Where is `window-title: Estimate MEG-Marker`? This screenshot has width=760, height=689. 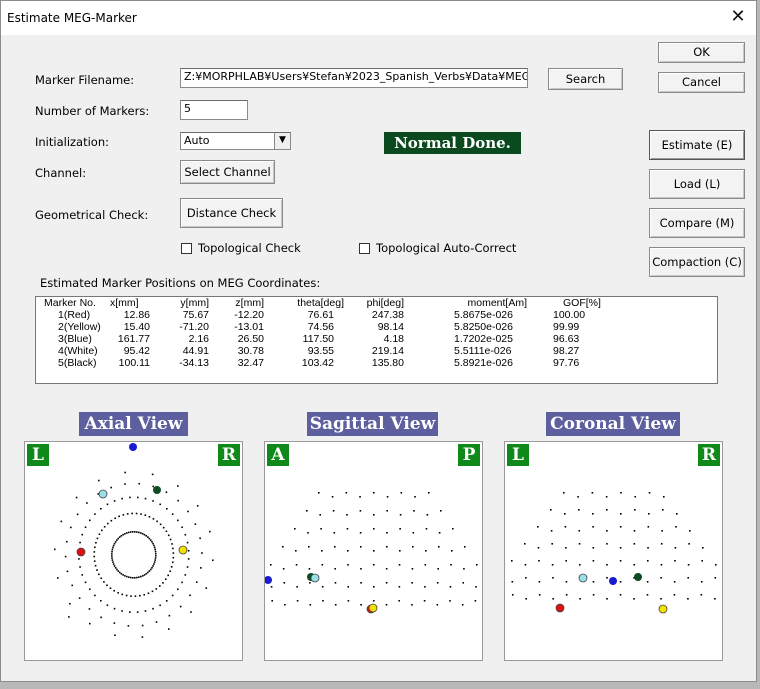
window-title: Estimate MEG-Marker is located at coordinates (72, 18).